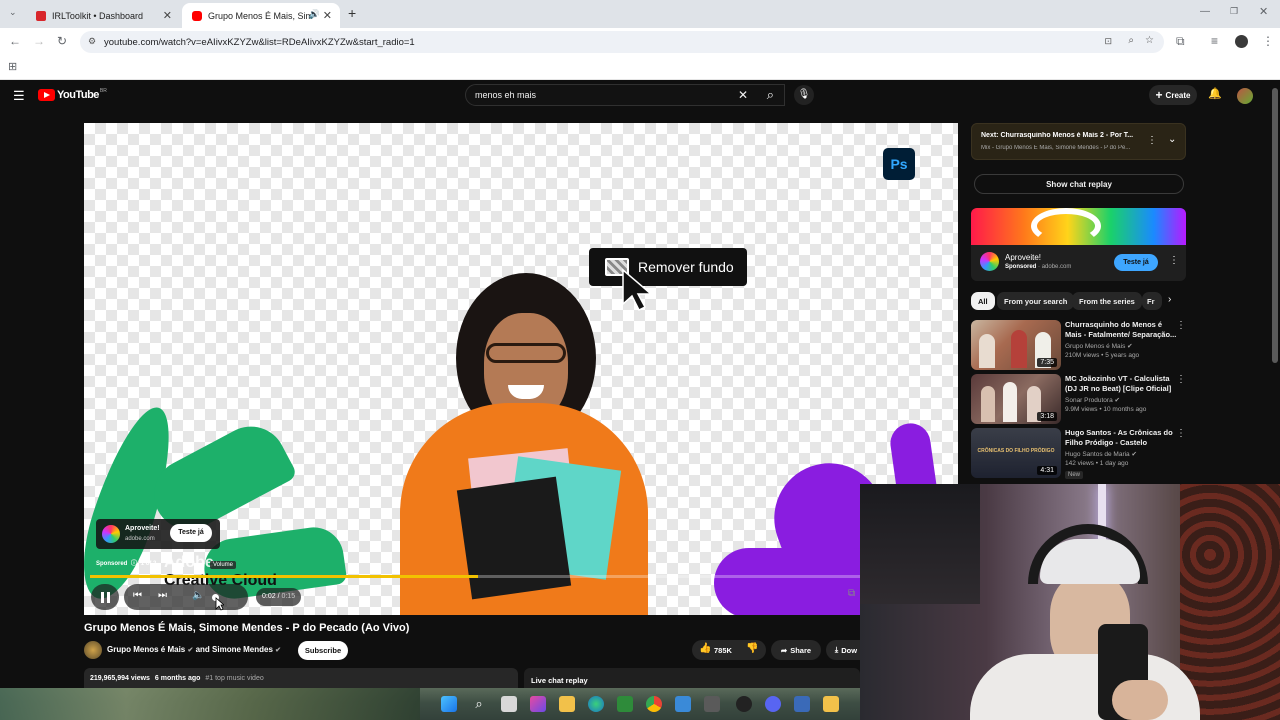 This screenshot has height=720, width=1280. Describe the element at coordinates (752, 648) in the screenshot. I see `thumbs-down-icon: 👎` at that location.